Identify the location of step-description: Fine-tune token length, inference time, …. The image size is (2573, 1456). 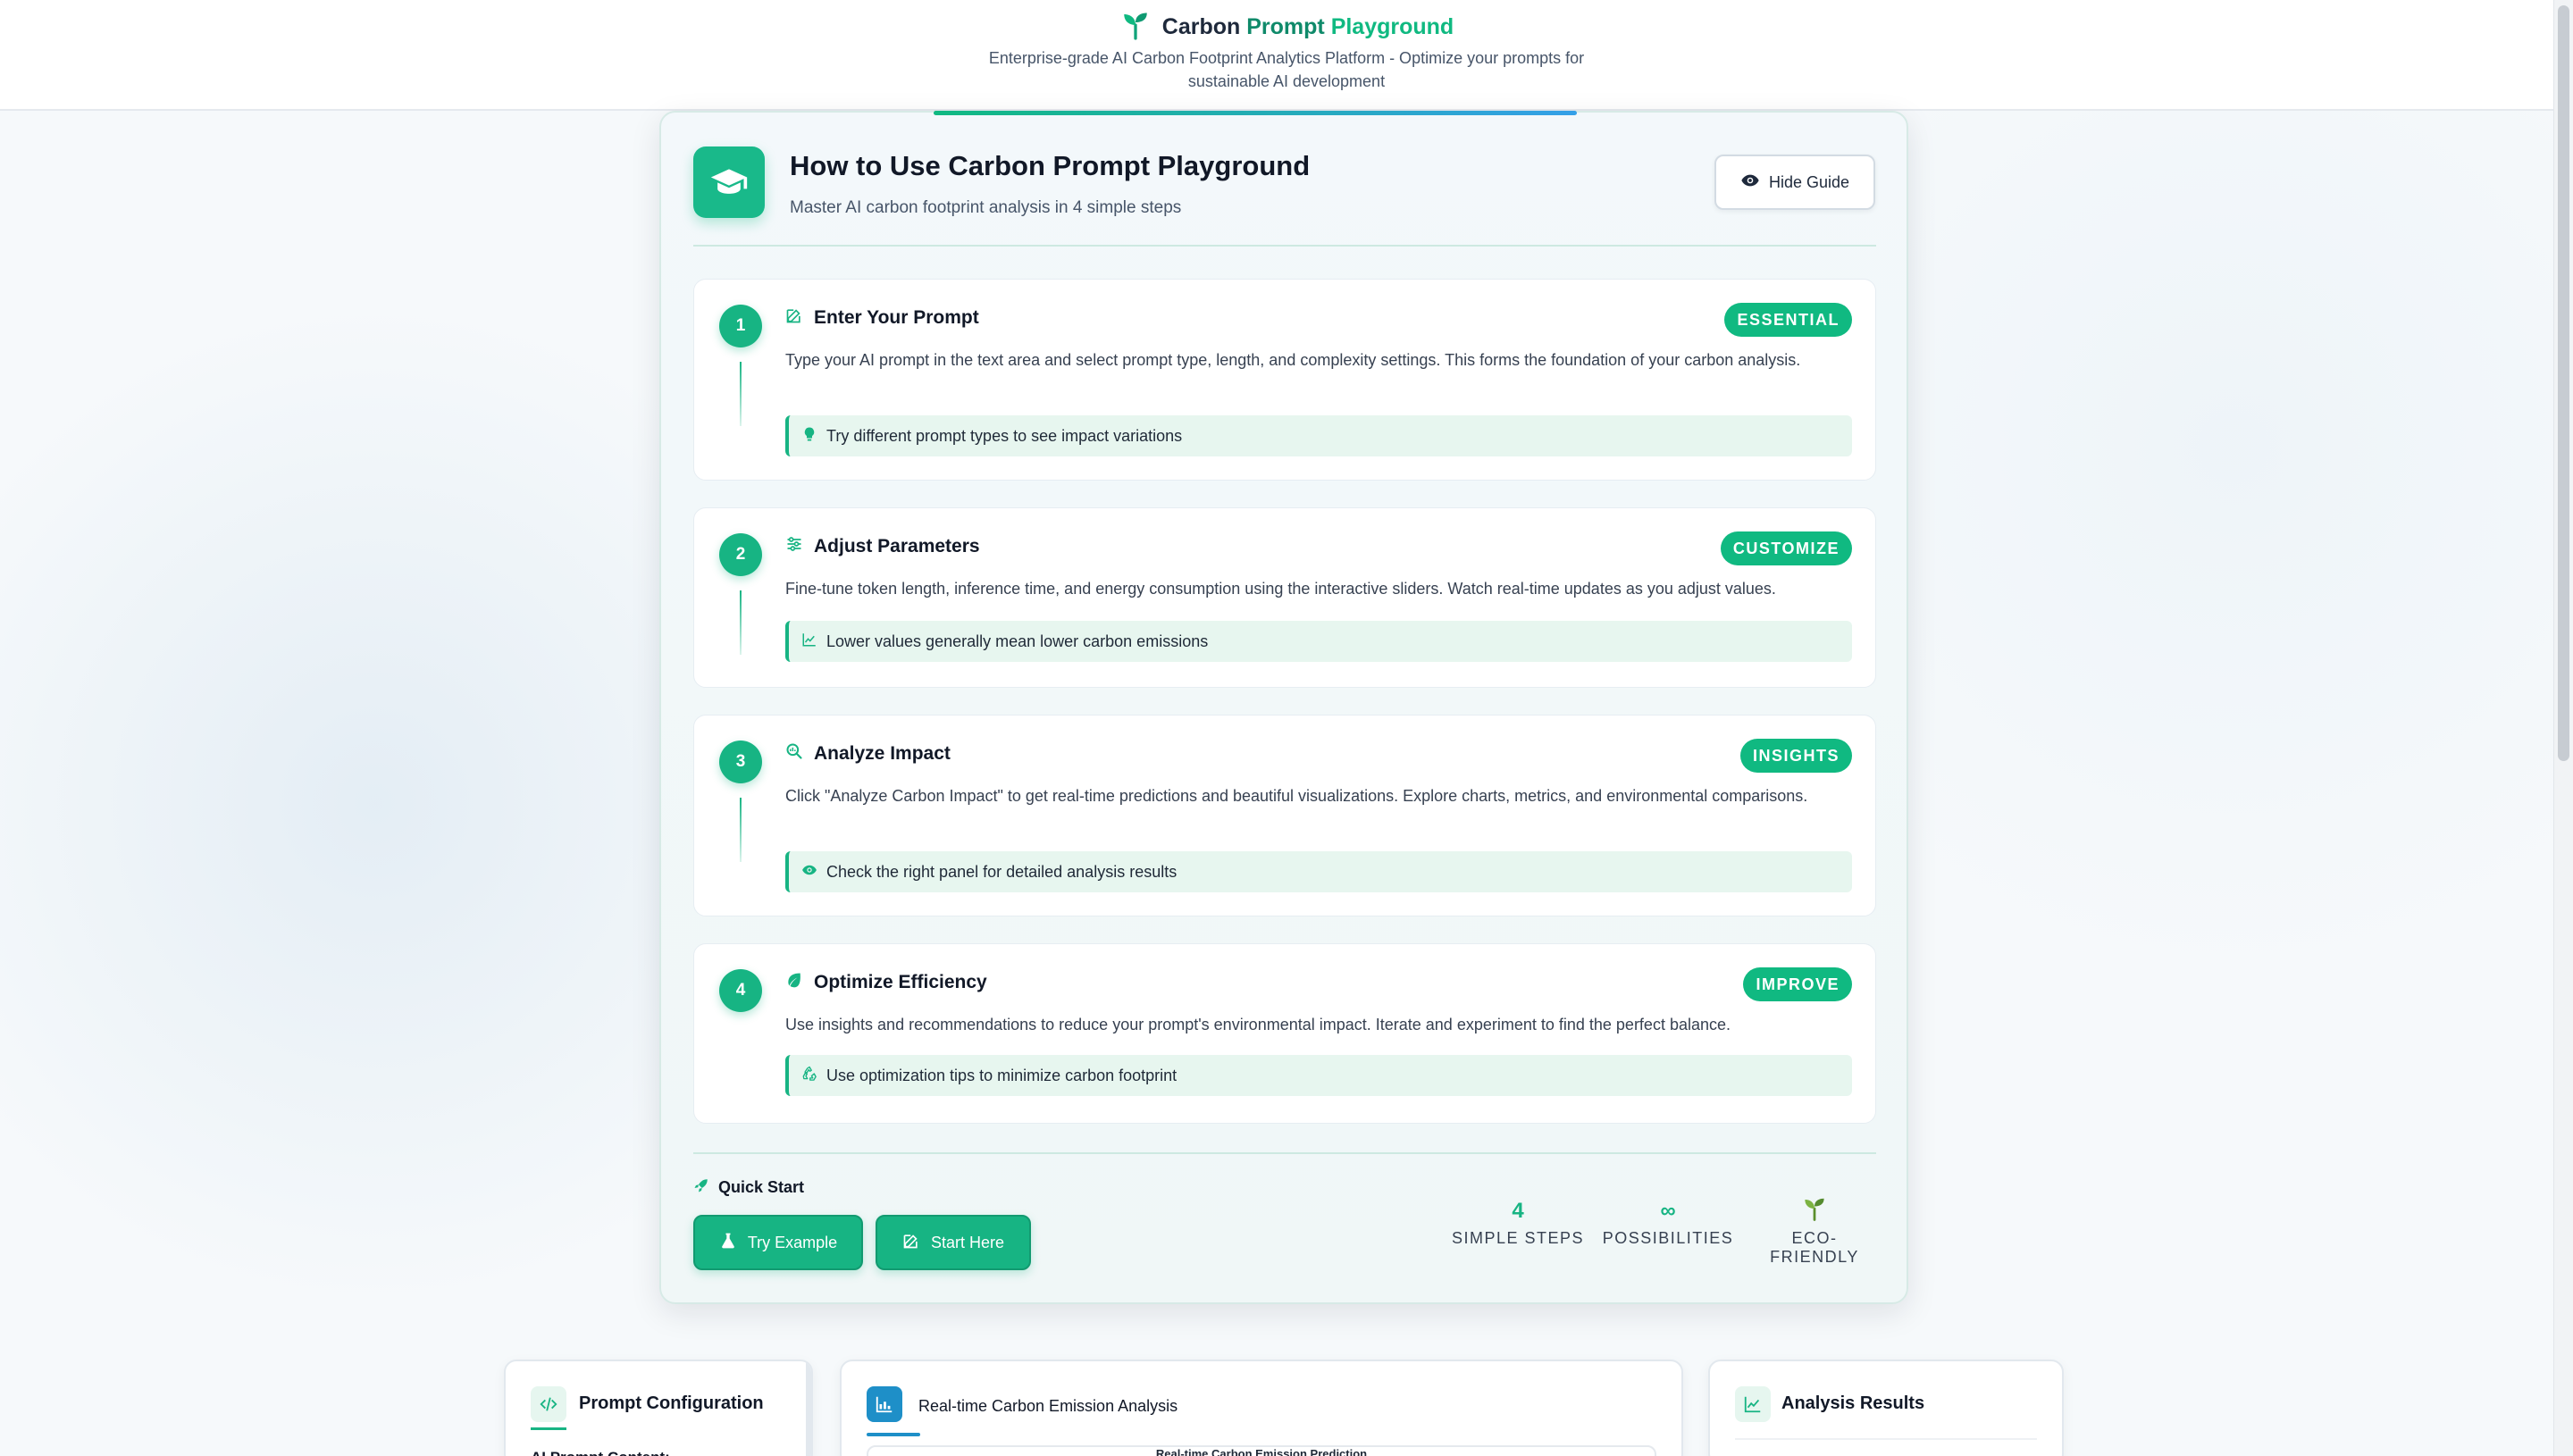
(1280, 589).